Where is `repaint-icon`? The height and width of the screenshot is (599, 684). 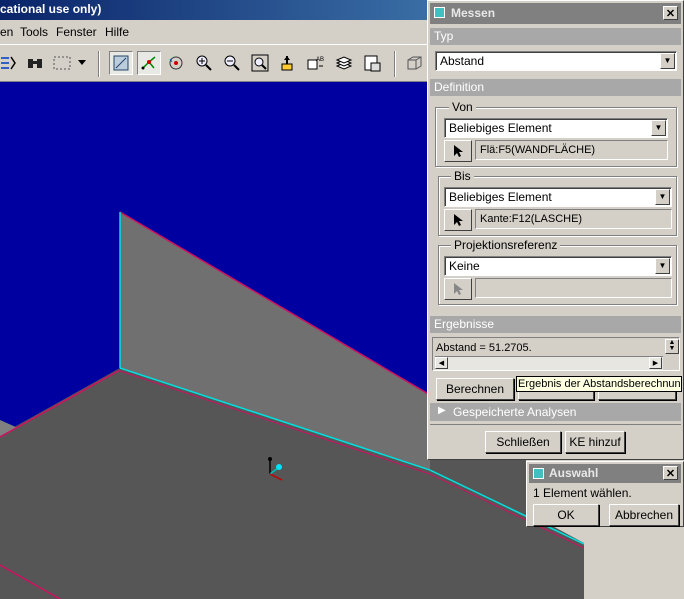
repaint-icon is located at coordinates (10, 63).